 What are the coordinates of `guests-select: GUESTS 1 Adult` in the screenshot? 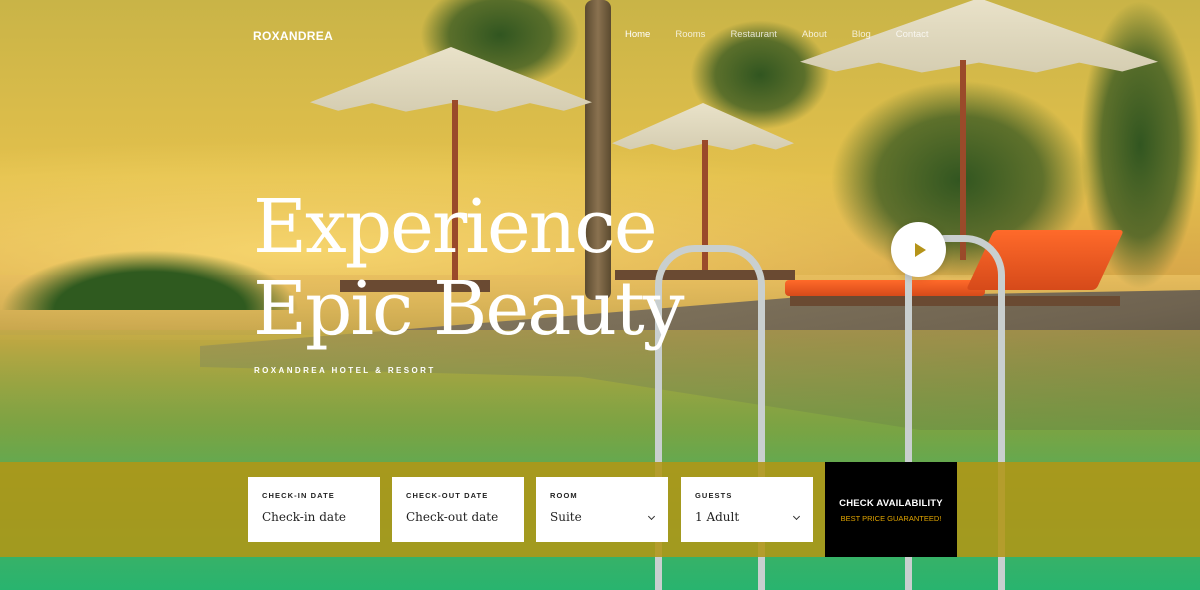 It's located at (747, 509).